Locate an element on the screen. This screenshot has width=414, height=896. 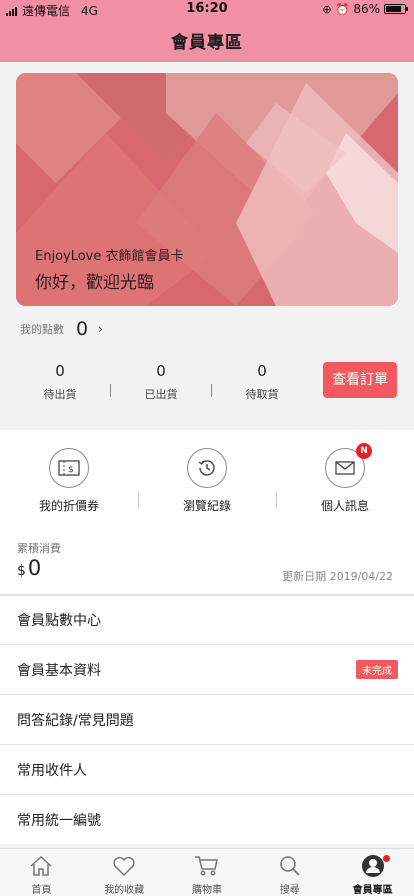
notification-dot is located at coordinates (386, 858).